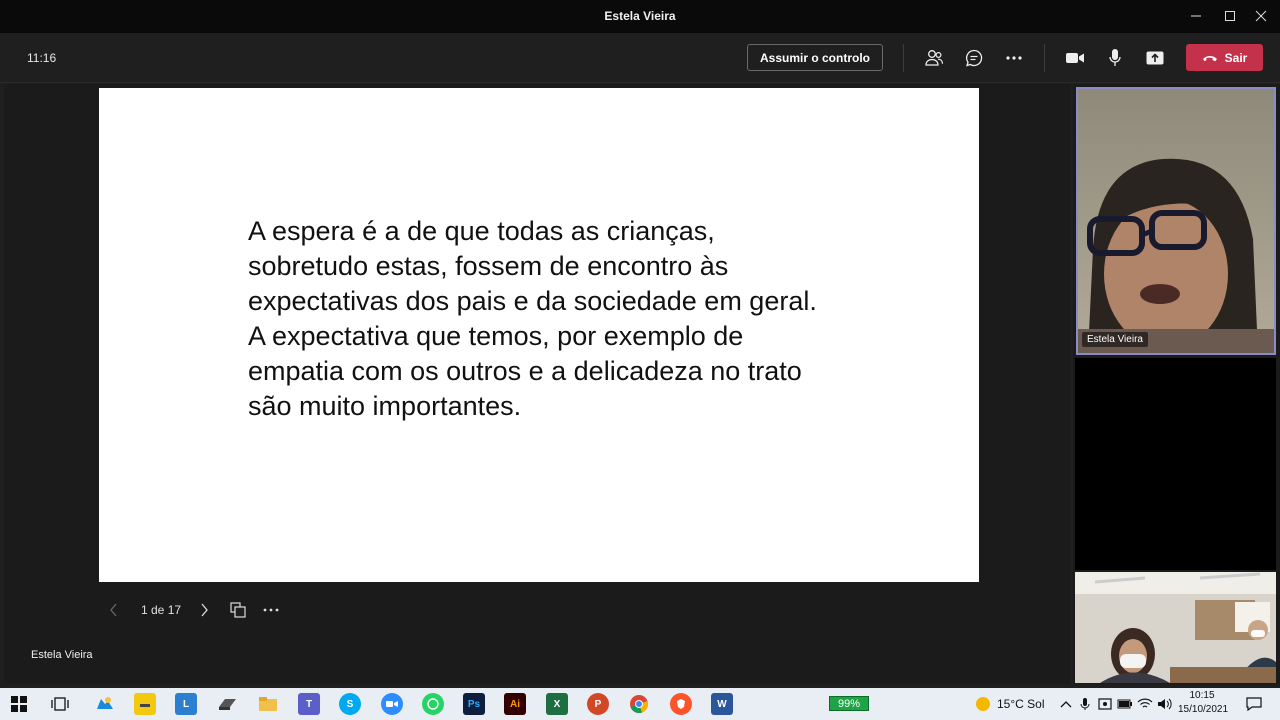 This screenshot has height=720, width=1280. I want to click on slide-line: A expectativa que temos, por exemplo de, so click(496, 336).